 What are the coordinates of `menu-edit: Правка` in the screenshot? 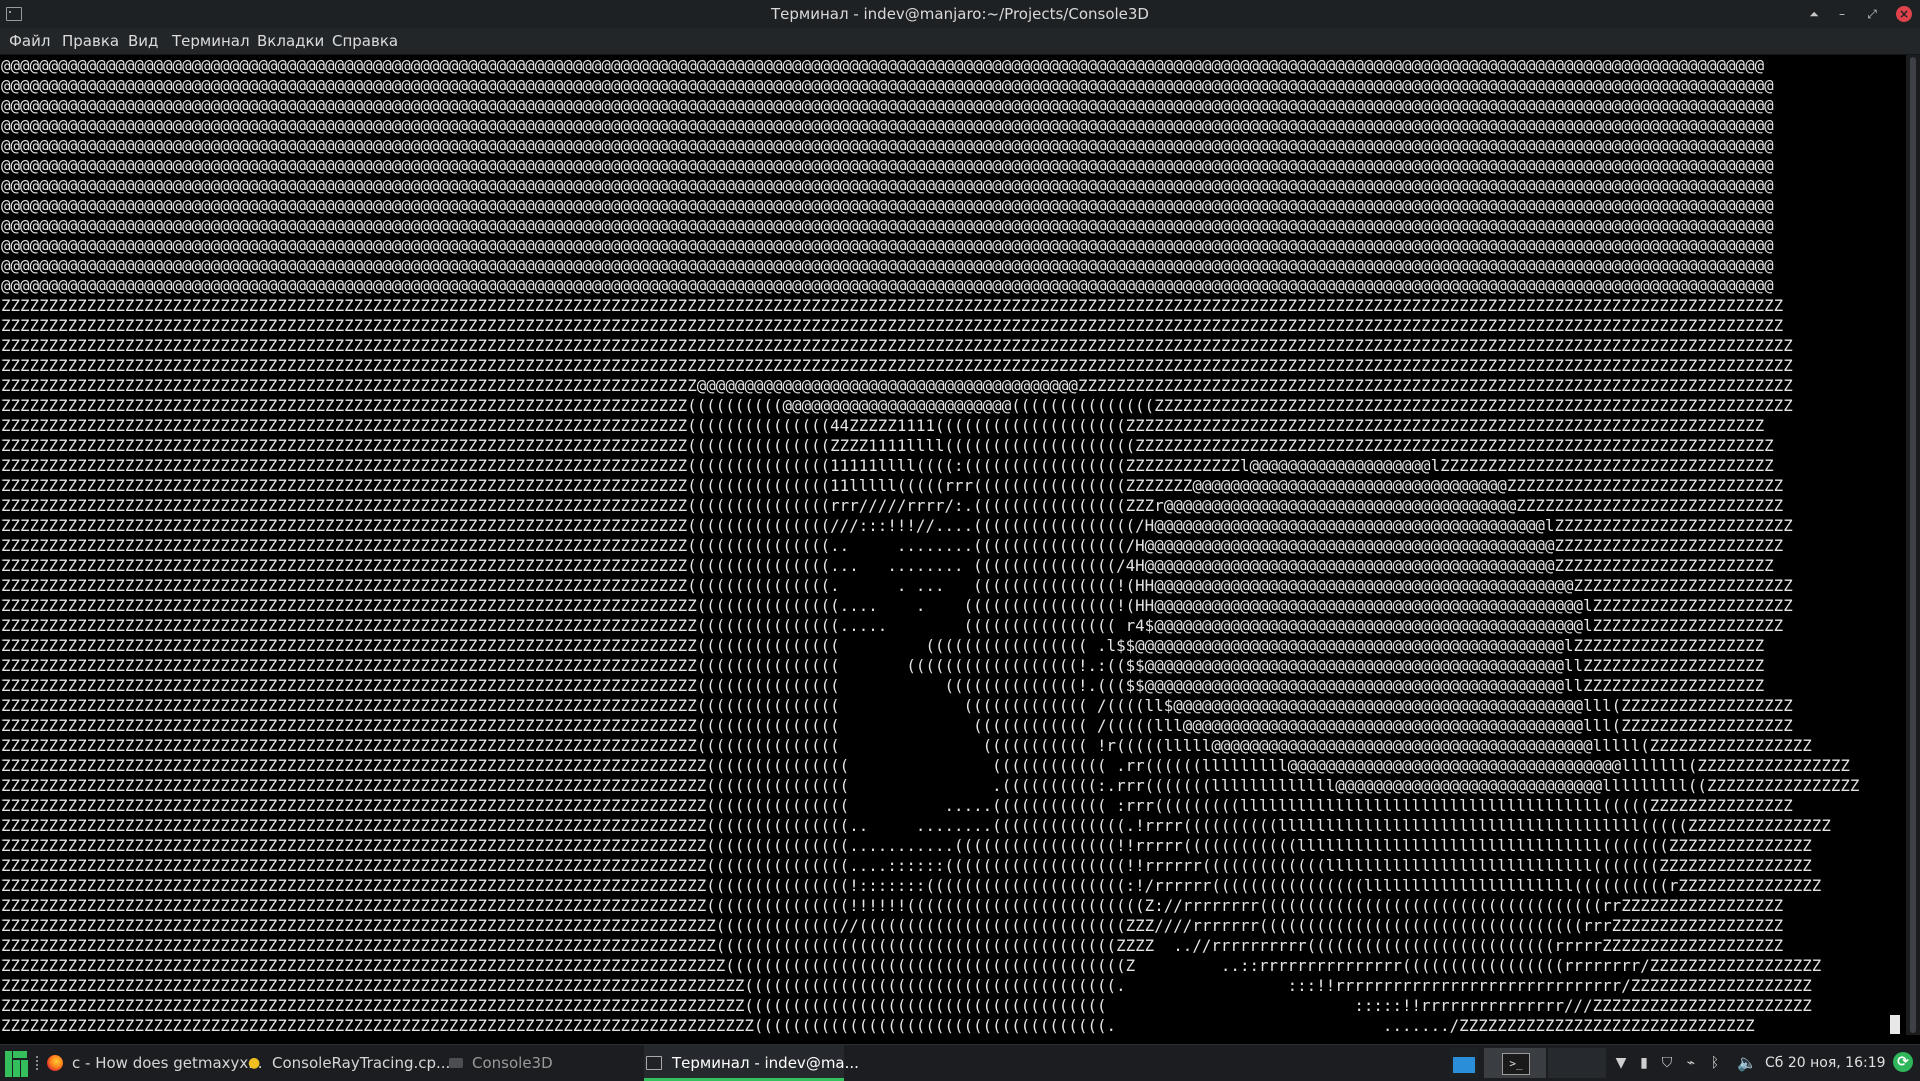 It's located at (90, 41).